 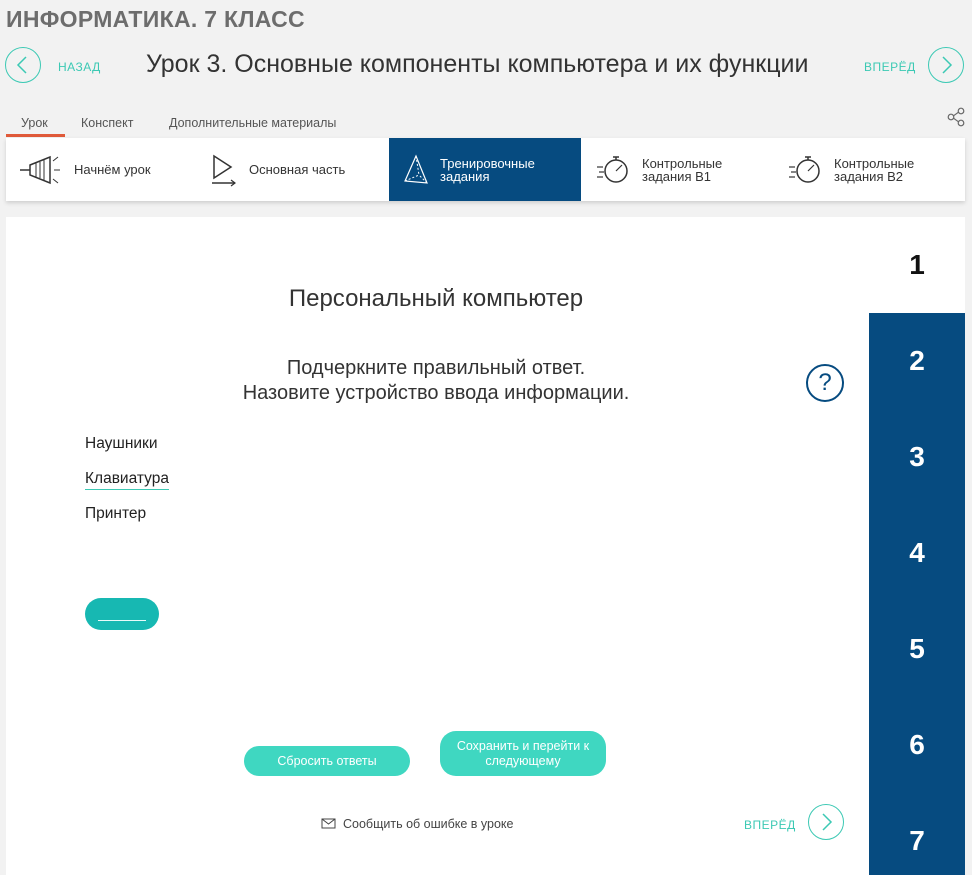 I want to click on share-icon, so click(x=956, y=117).